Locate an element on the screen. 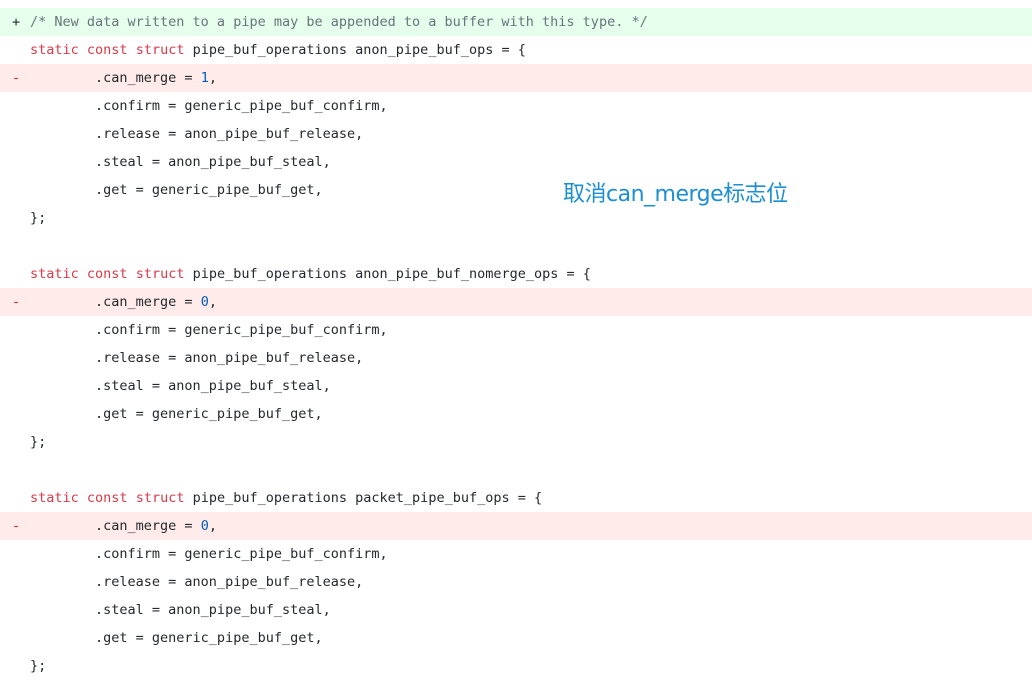 This screenshot has width=1032, height=680. diff-line-removed: - .can_merge = 1, is located at coordinates (516, 78).